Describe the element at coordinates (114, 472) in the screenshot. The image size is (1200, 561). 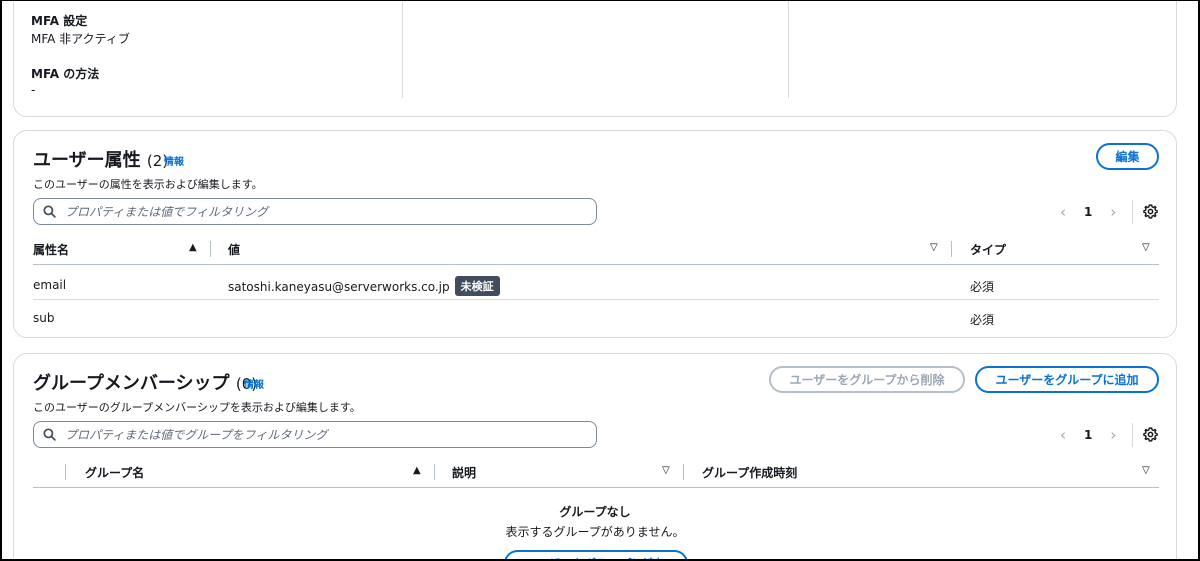
I see `column-header-group-name: グループ名` at that location.